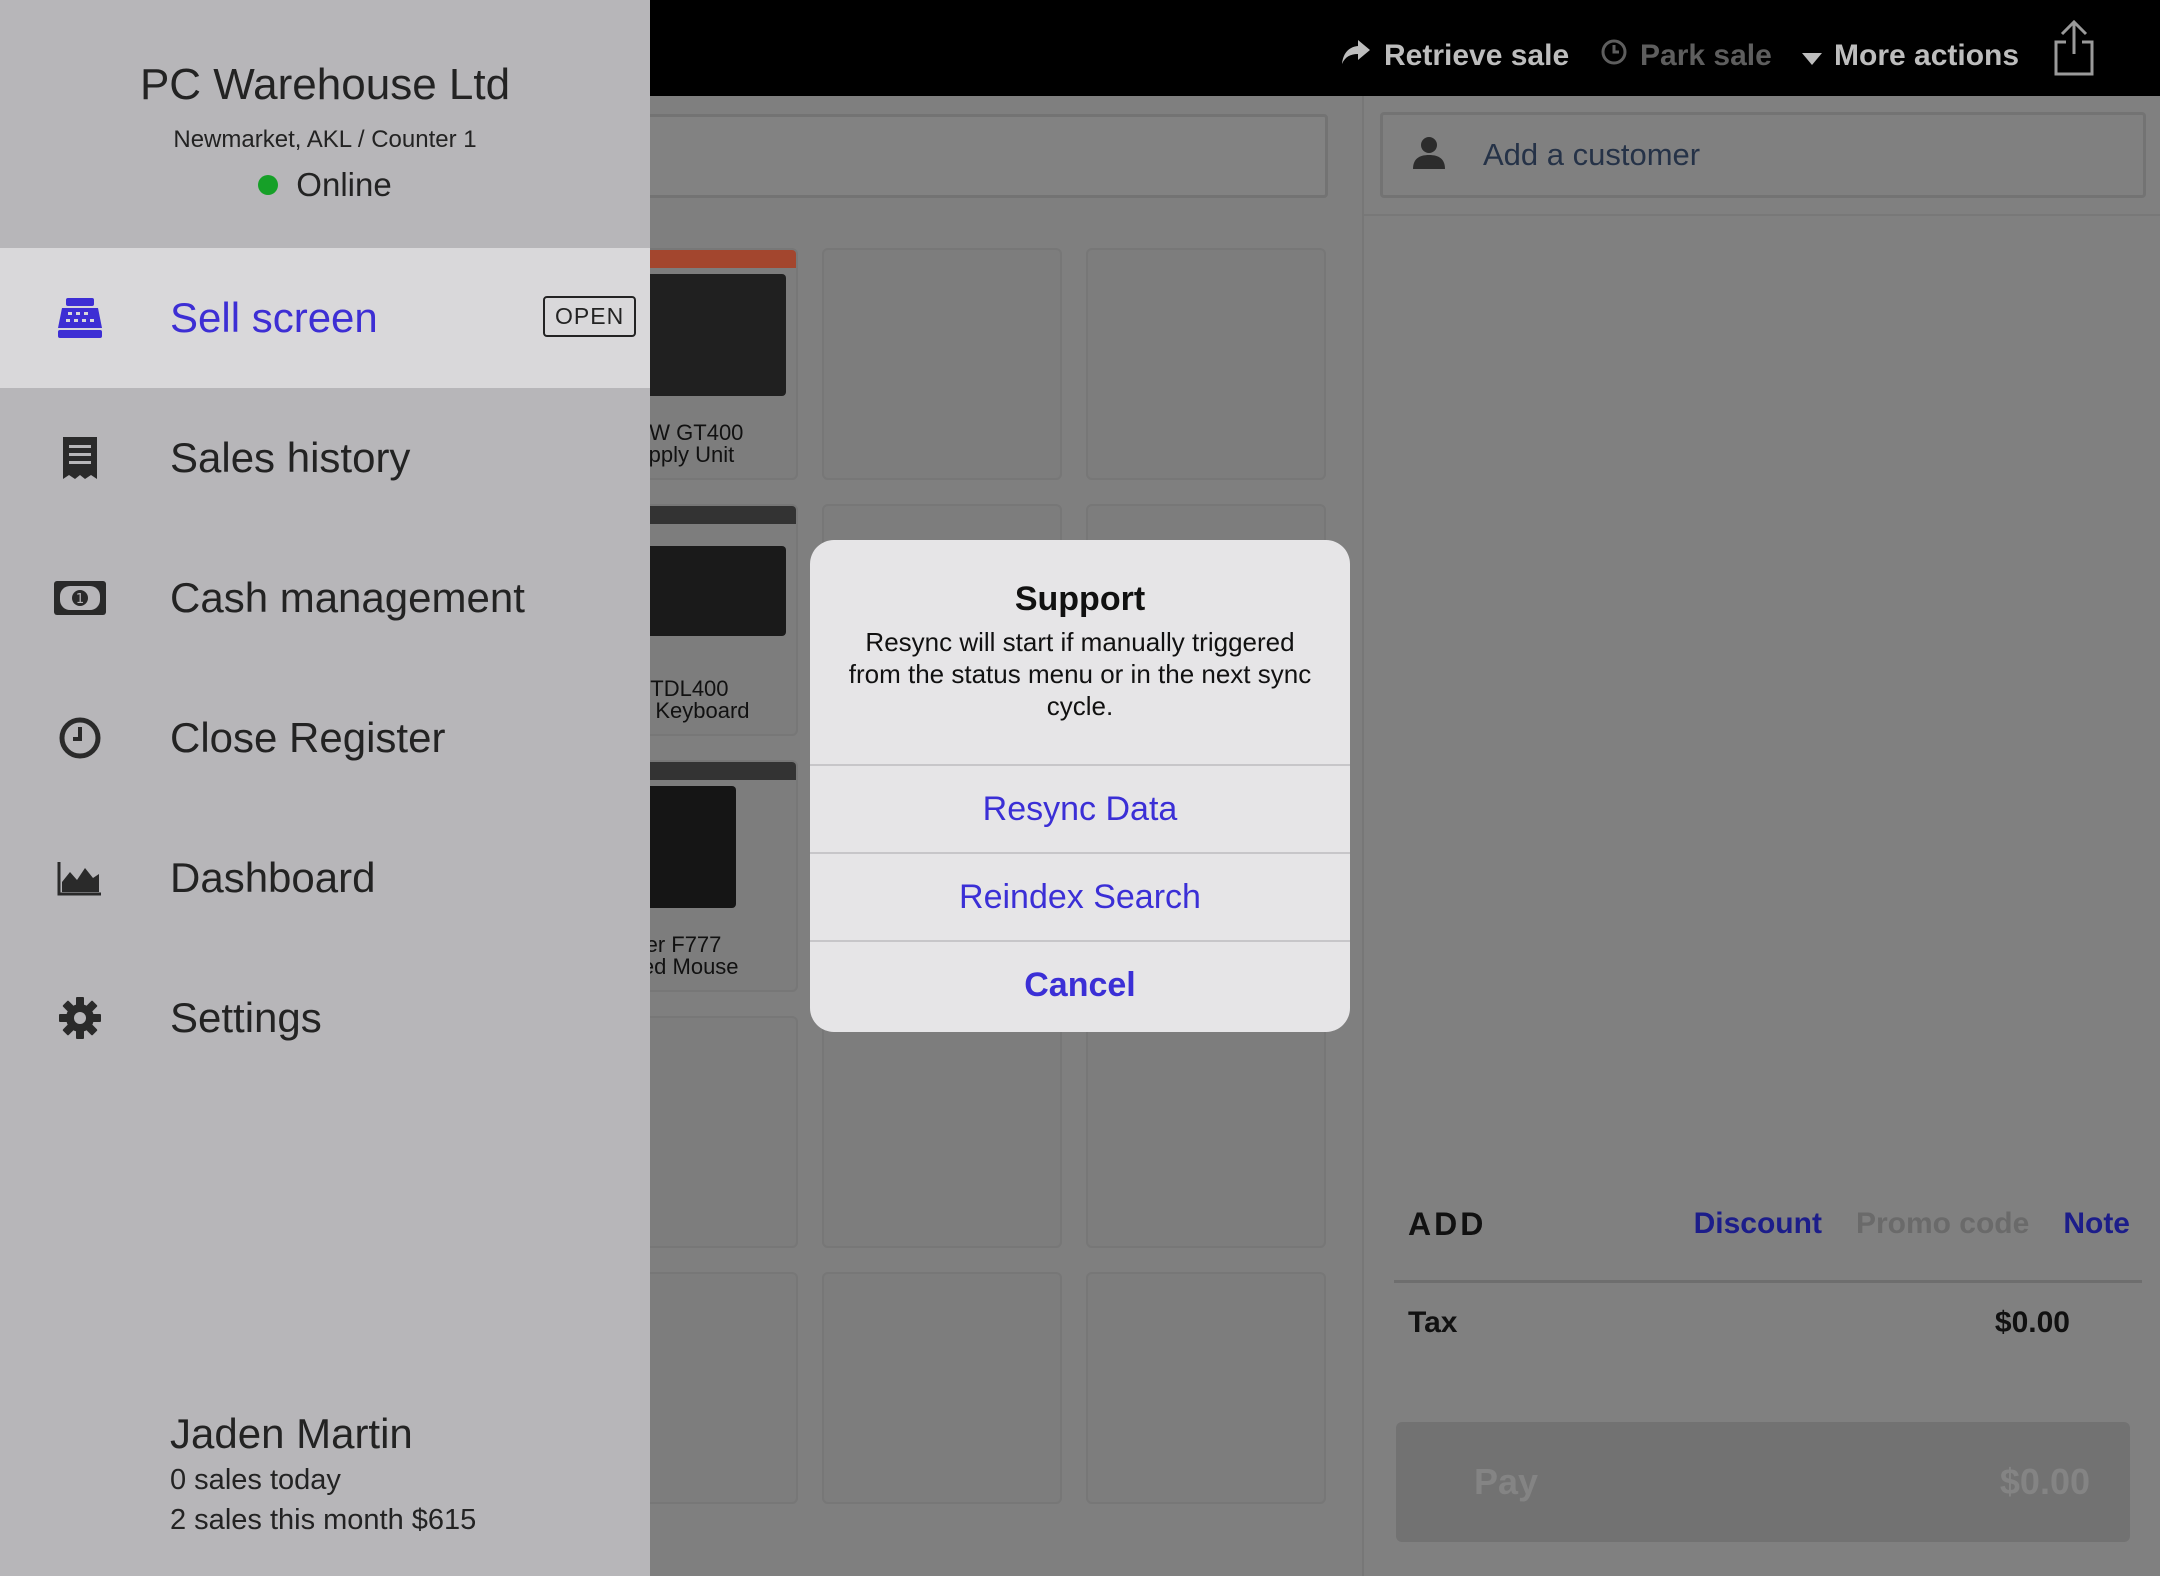 The image size is (2160, 1576). Describe the element at coordinates (80, 458) in the screenshot. I see `receipt-icon` at that location.